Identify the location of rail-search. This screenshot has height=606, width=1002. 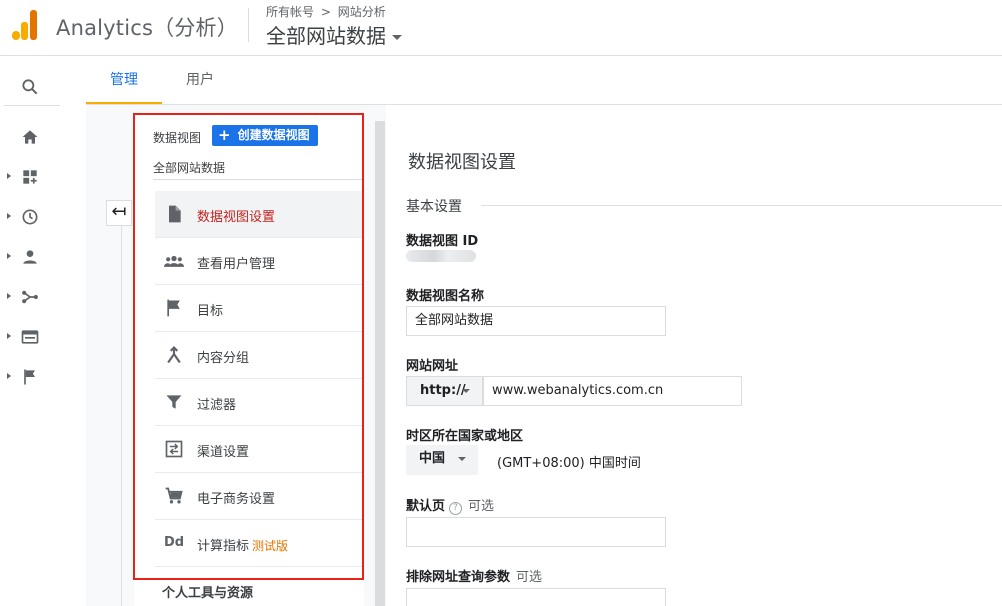
(30, 87).